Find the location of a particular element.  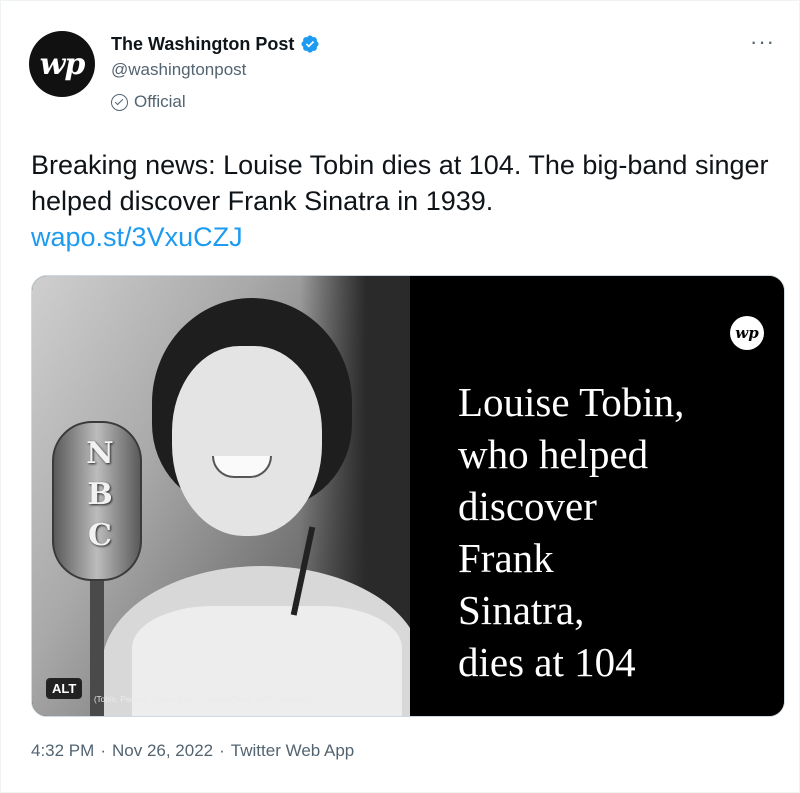

headline-line: dies at 104 is located at coordinates (547, 662).